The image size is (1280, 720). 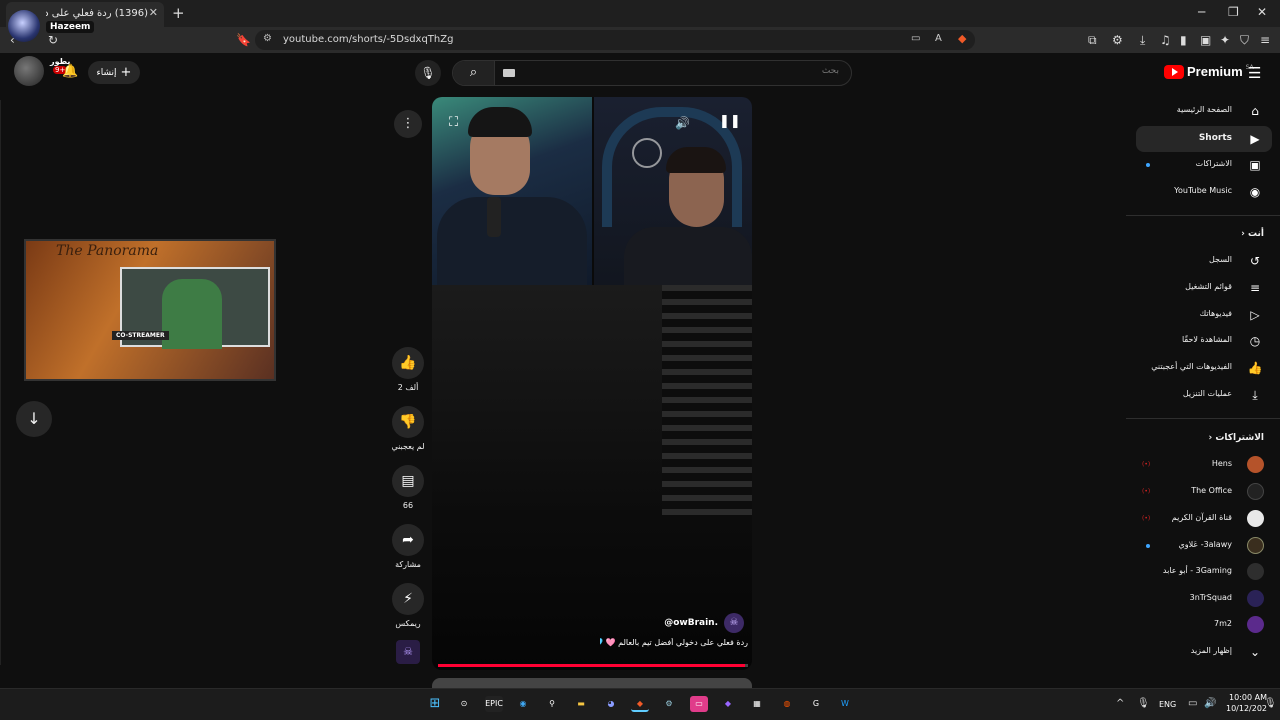 I want to click on file-explorer-icon: ▬, so click(x=581, y=704).